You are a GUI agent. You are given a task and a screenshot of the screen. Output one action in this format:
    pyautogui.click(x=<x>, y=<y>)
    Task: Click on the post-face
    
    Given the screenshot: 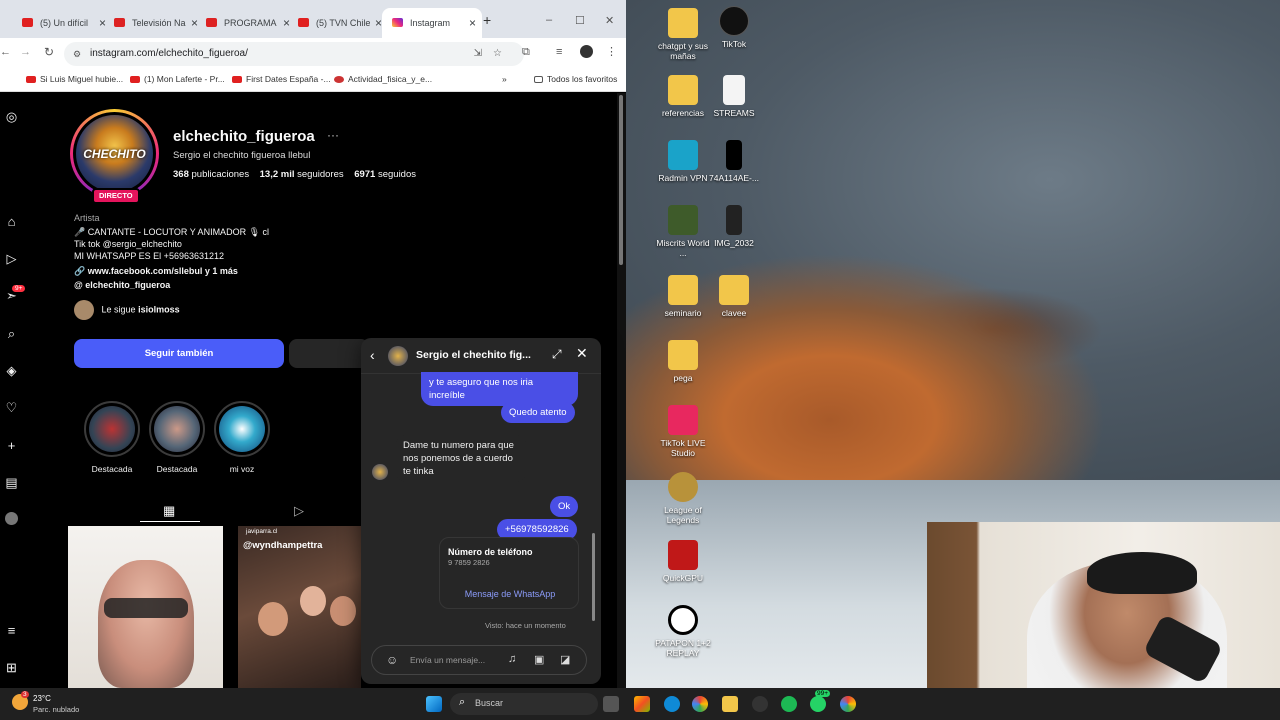 What is the action you would take?
    pyautogui.click(x=313, y=601)
    